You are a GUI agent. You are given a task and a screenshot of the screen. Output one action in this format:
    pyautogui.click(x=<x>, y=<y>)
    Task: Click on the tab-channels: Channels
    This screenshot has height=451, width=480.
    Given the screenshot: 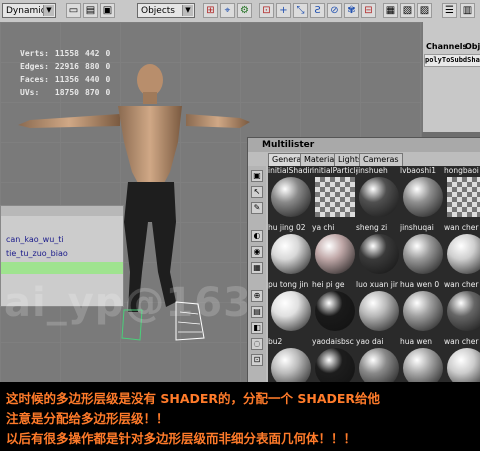 What is the action you would take?
    pyautogui.click(x=446, y=46)
    